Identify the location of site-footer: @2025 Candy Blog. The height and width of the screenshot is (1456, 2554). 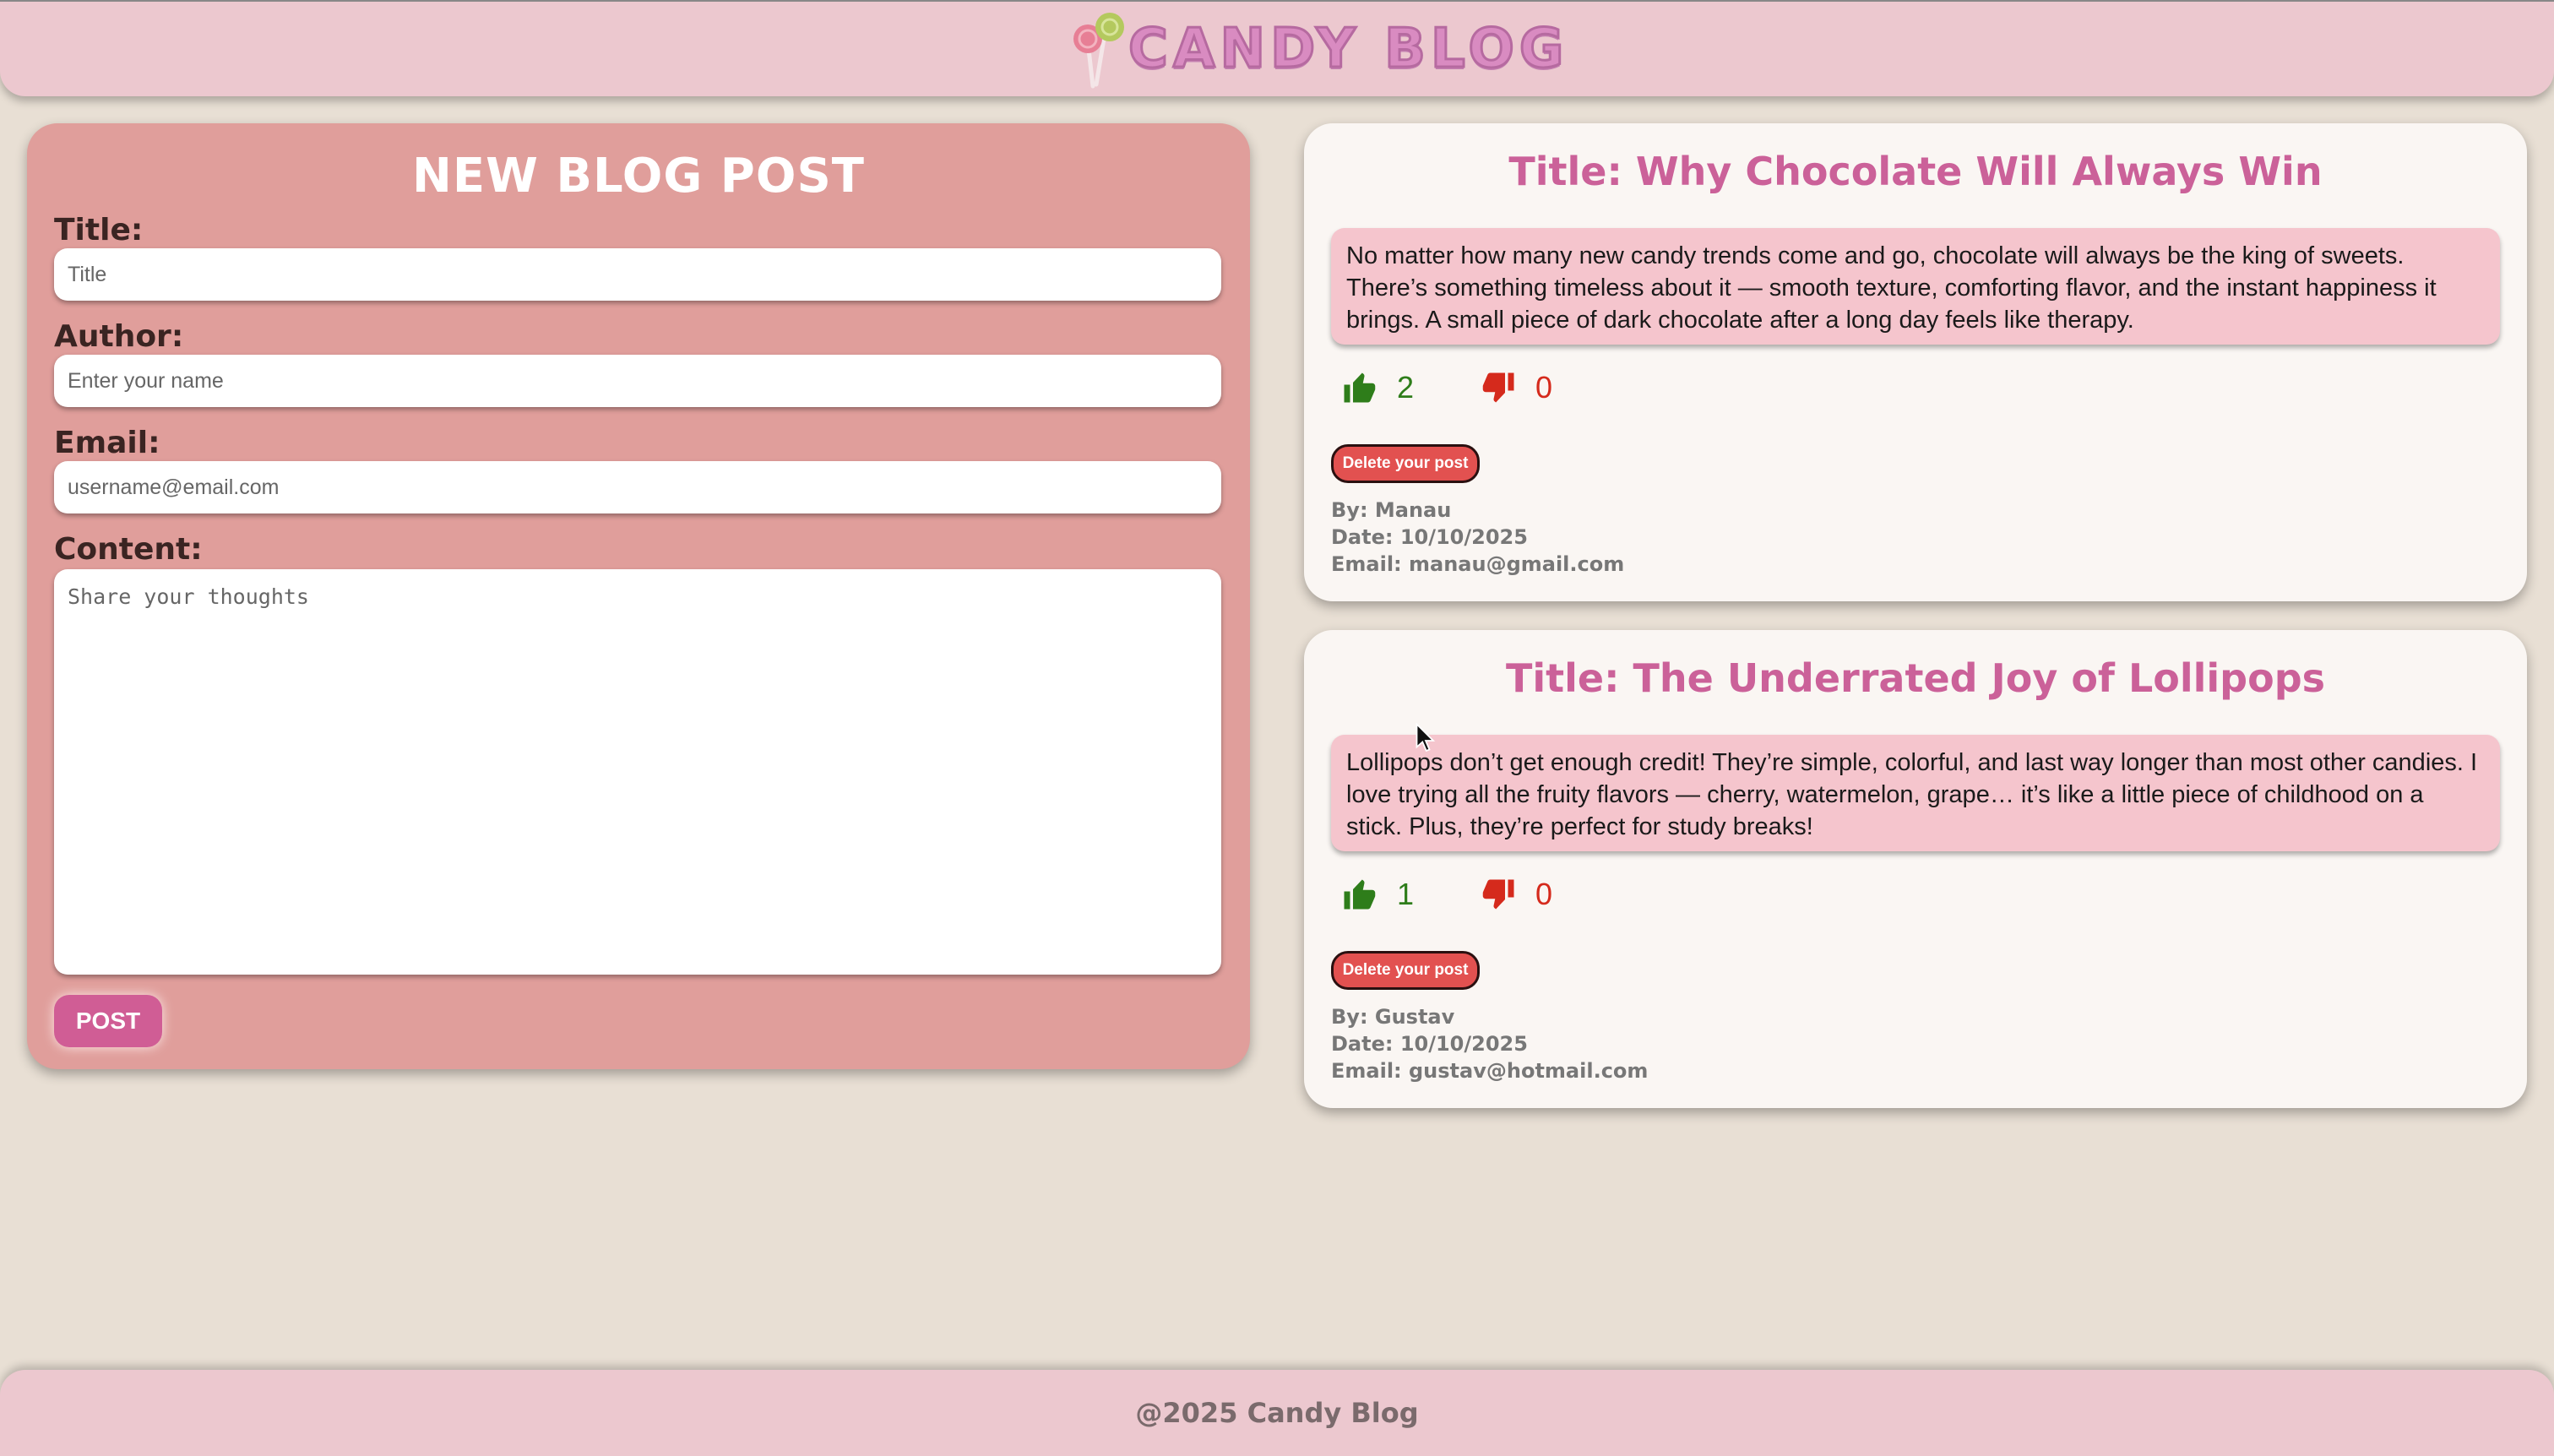
(1277, 1413).